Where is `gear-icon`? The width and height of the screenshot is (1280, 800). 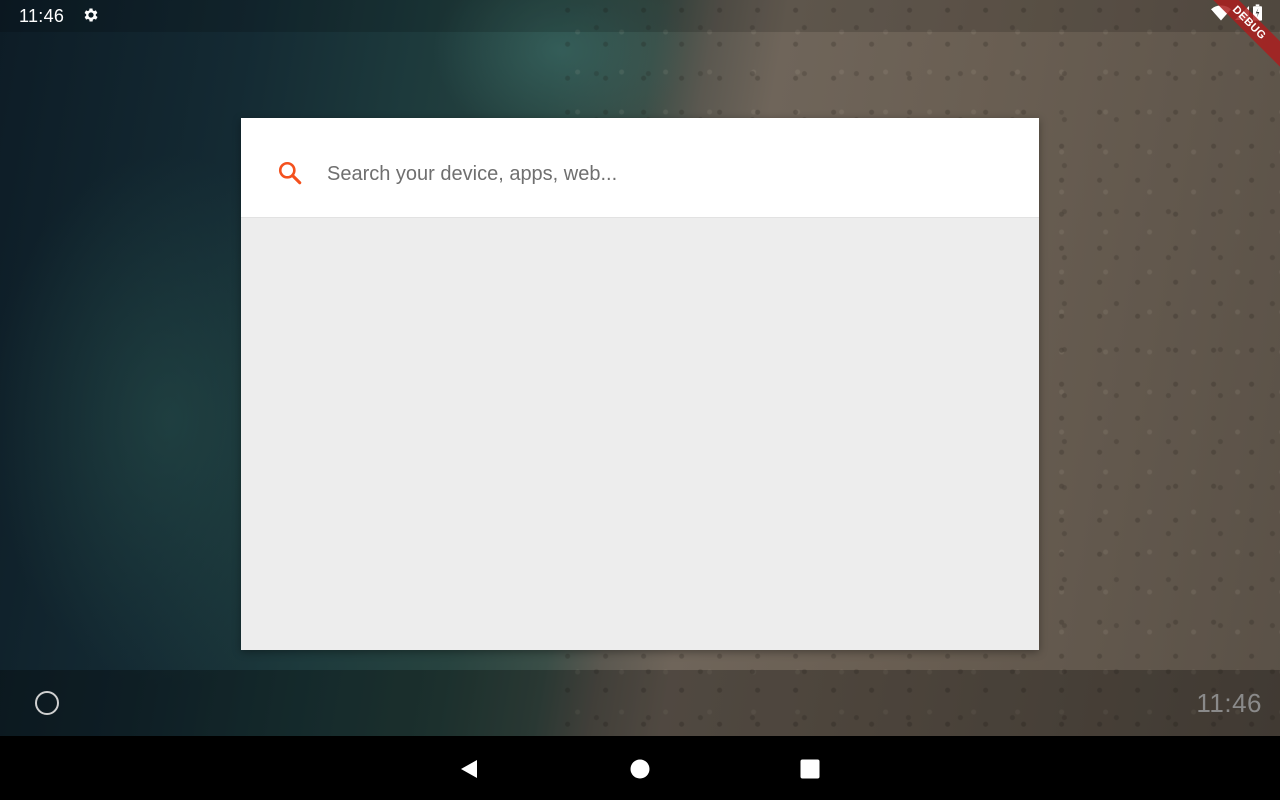
gear-icon is located at coordinates (91, 15).